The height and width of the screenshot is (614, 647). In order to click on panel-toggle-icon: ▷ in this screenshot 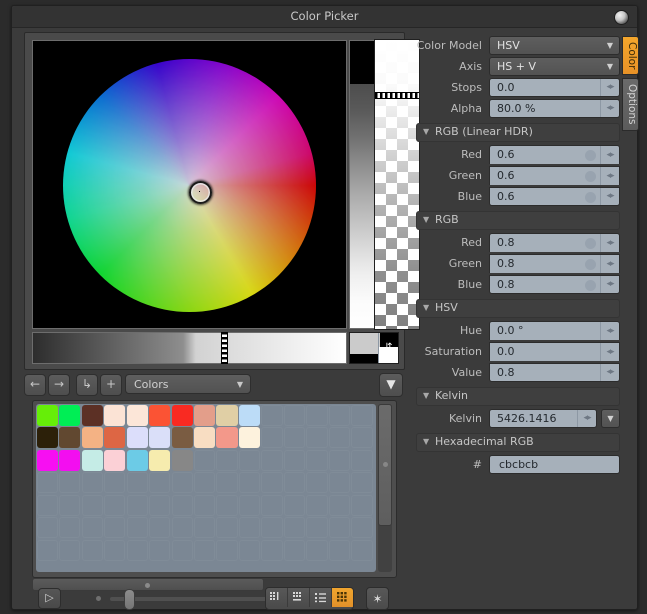, I will do `click(49, 598)`.